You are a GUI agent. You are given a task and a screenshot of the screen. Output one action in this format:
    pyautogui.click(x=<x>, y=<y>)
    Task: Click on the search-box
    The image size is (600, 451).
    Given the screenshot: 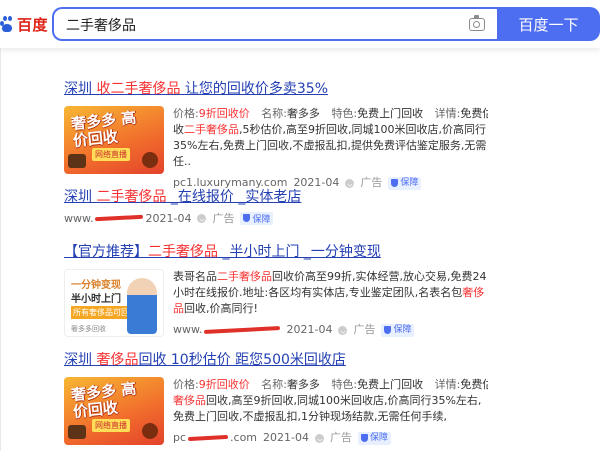 What is the action you would take?
    pyautogui.click(x=275, y=24)
    